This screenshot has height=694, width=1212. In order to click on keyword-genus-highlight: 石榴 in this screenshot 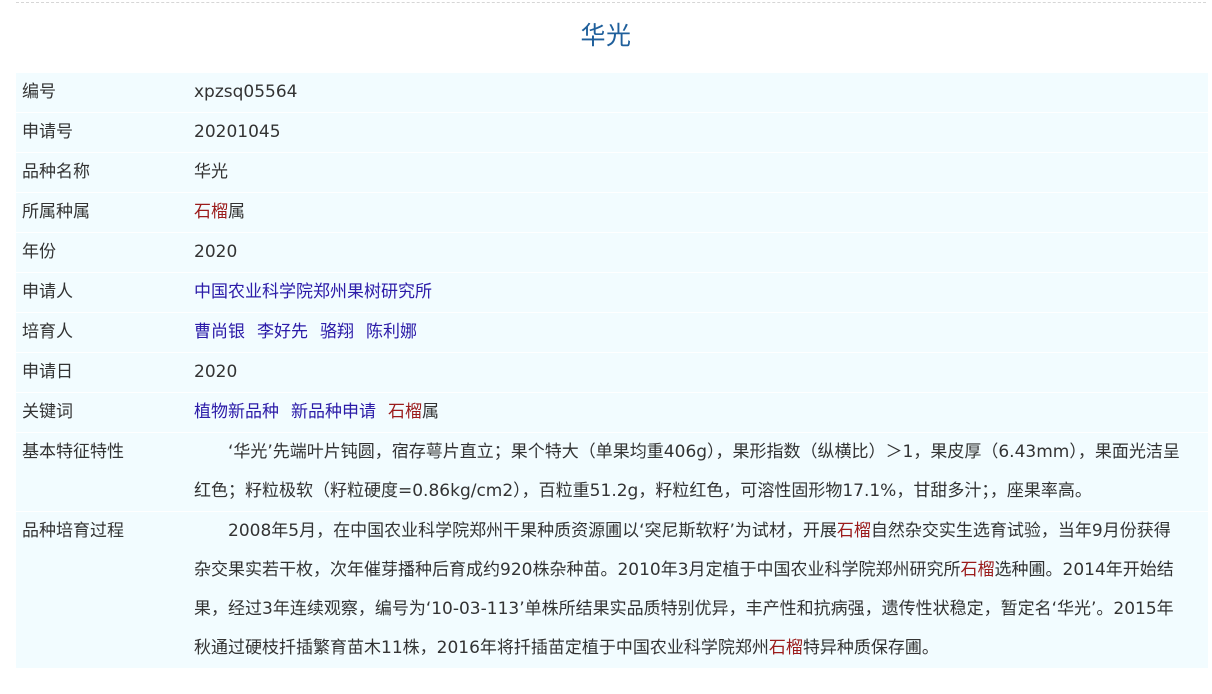, I will do `click(405, 412)`.